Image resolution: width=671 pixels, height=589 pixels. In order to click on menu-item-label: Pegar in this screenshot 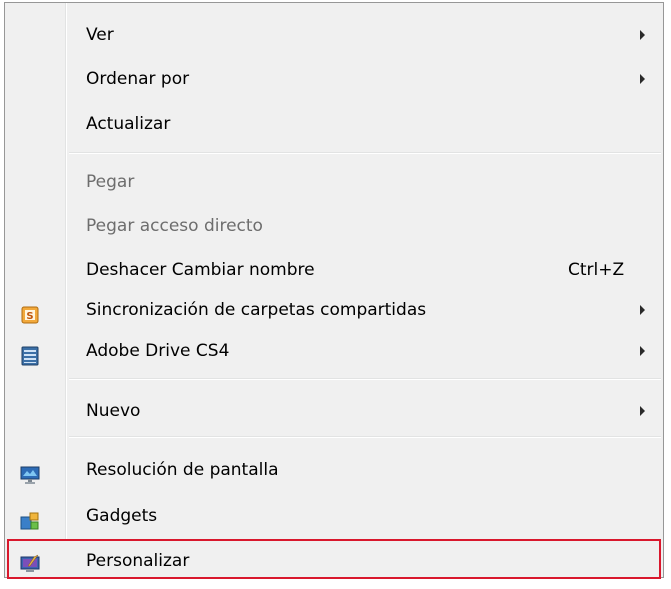, I will do `click(110, 182)`.